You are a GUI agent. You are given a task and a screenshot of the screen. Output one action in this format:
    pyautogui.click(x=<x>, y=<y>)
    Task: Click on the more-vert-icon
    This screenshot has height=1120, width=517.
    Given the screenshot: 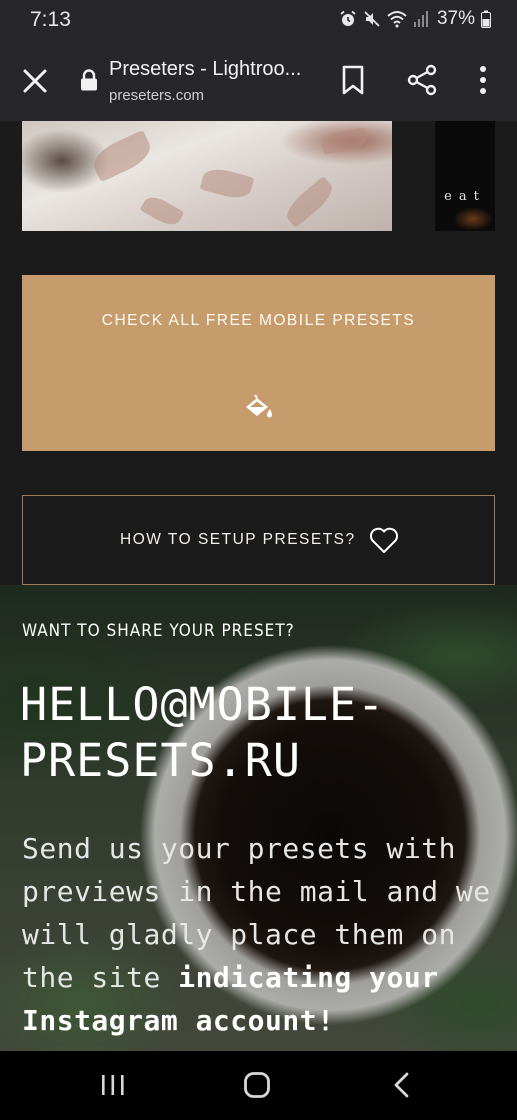 What is the action you would take?
    pyautogui.click(x=483, y=80)
    